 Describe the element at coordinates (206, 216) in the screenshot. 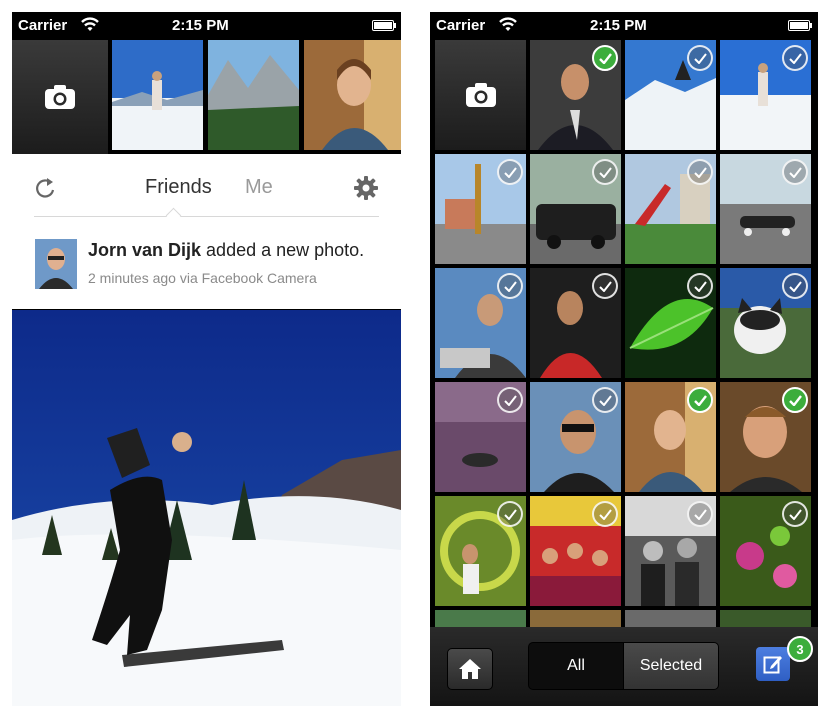

I see `tab-divider` at that location.